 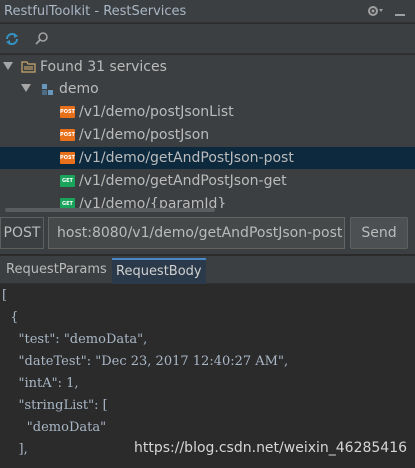 I want to click on body-line: "demoData", so click(x=54, y=427).